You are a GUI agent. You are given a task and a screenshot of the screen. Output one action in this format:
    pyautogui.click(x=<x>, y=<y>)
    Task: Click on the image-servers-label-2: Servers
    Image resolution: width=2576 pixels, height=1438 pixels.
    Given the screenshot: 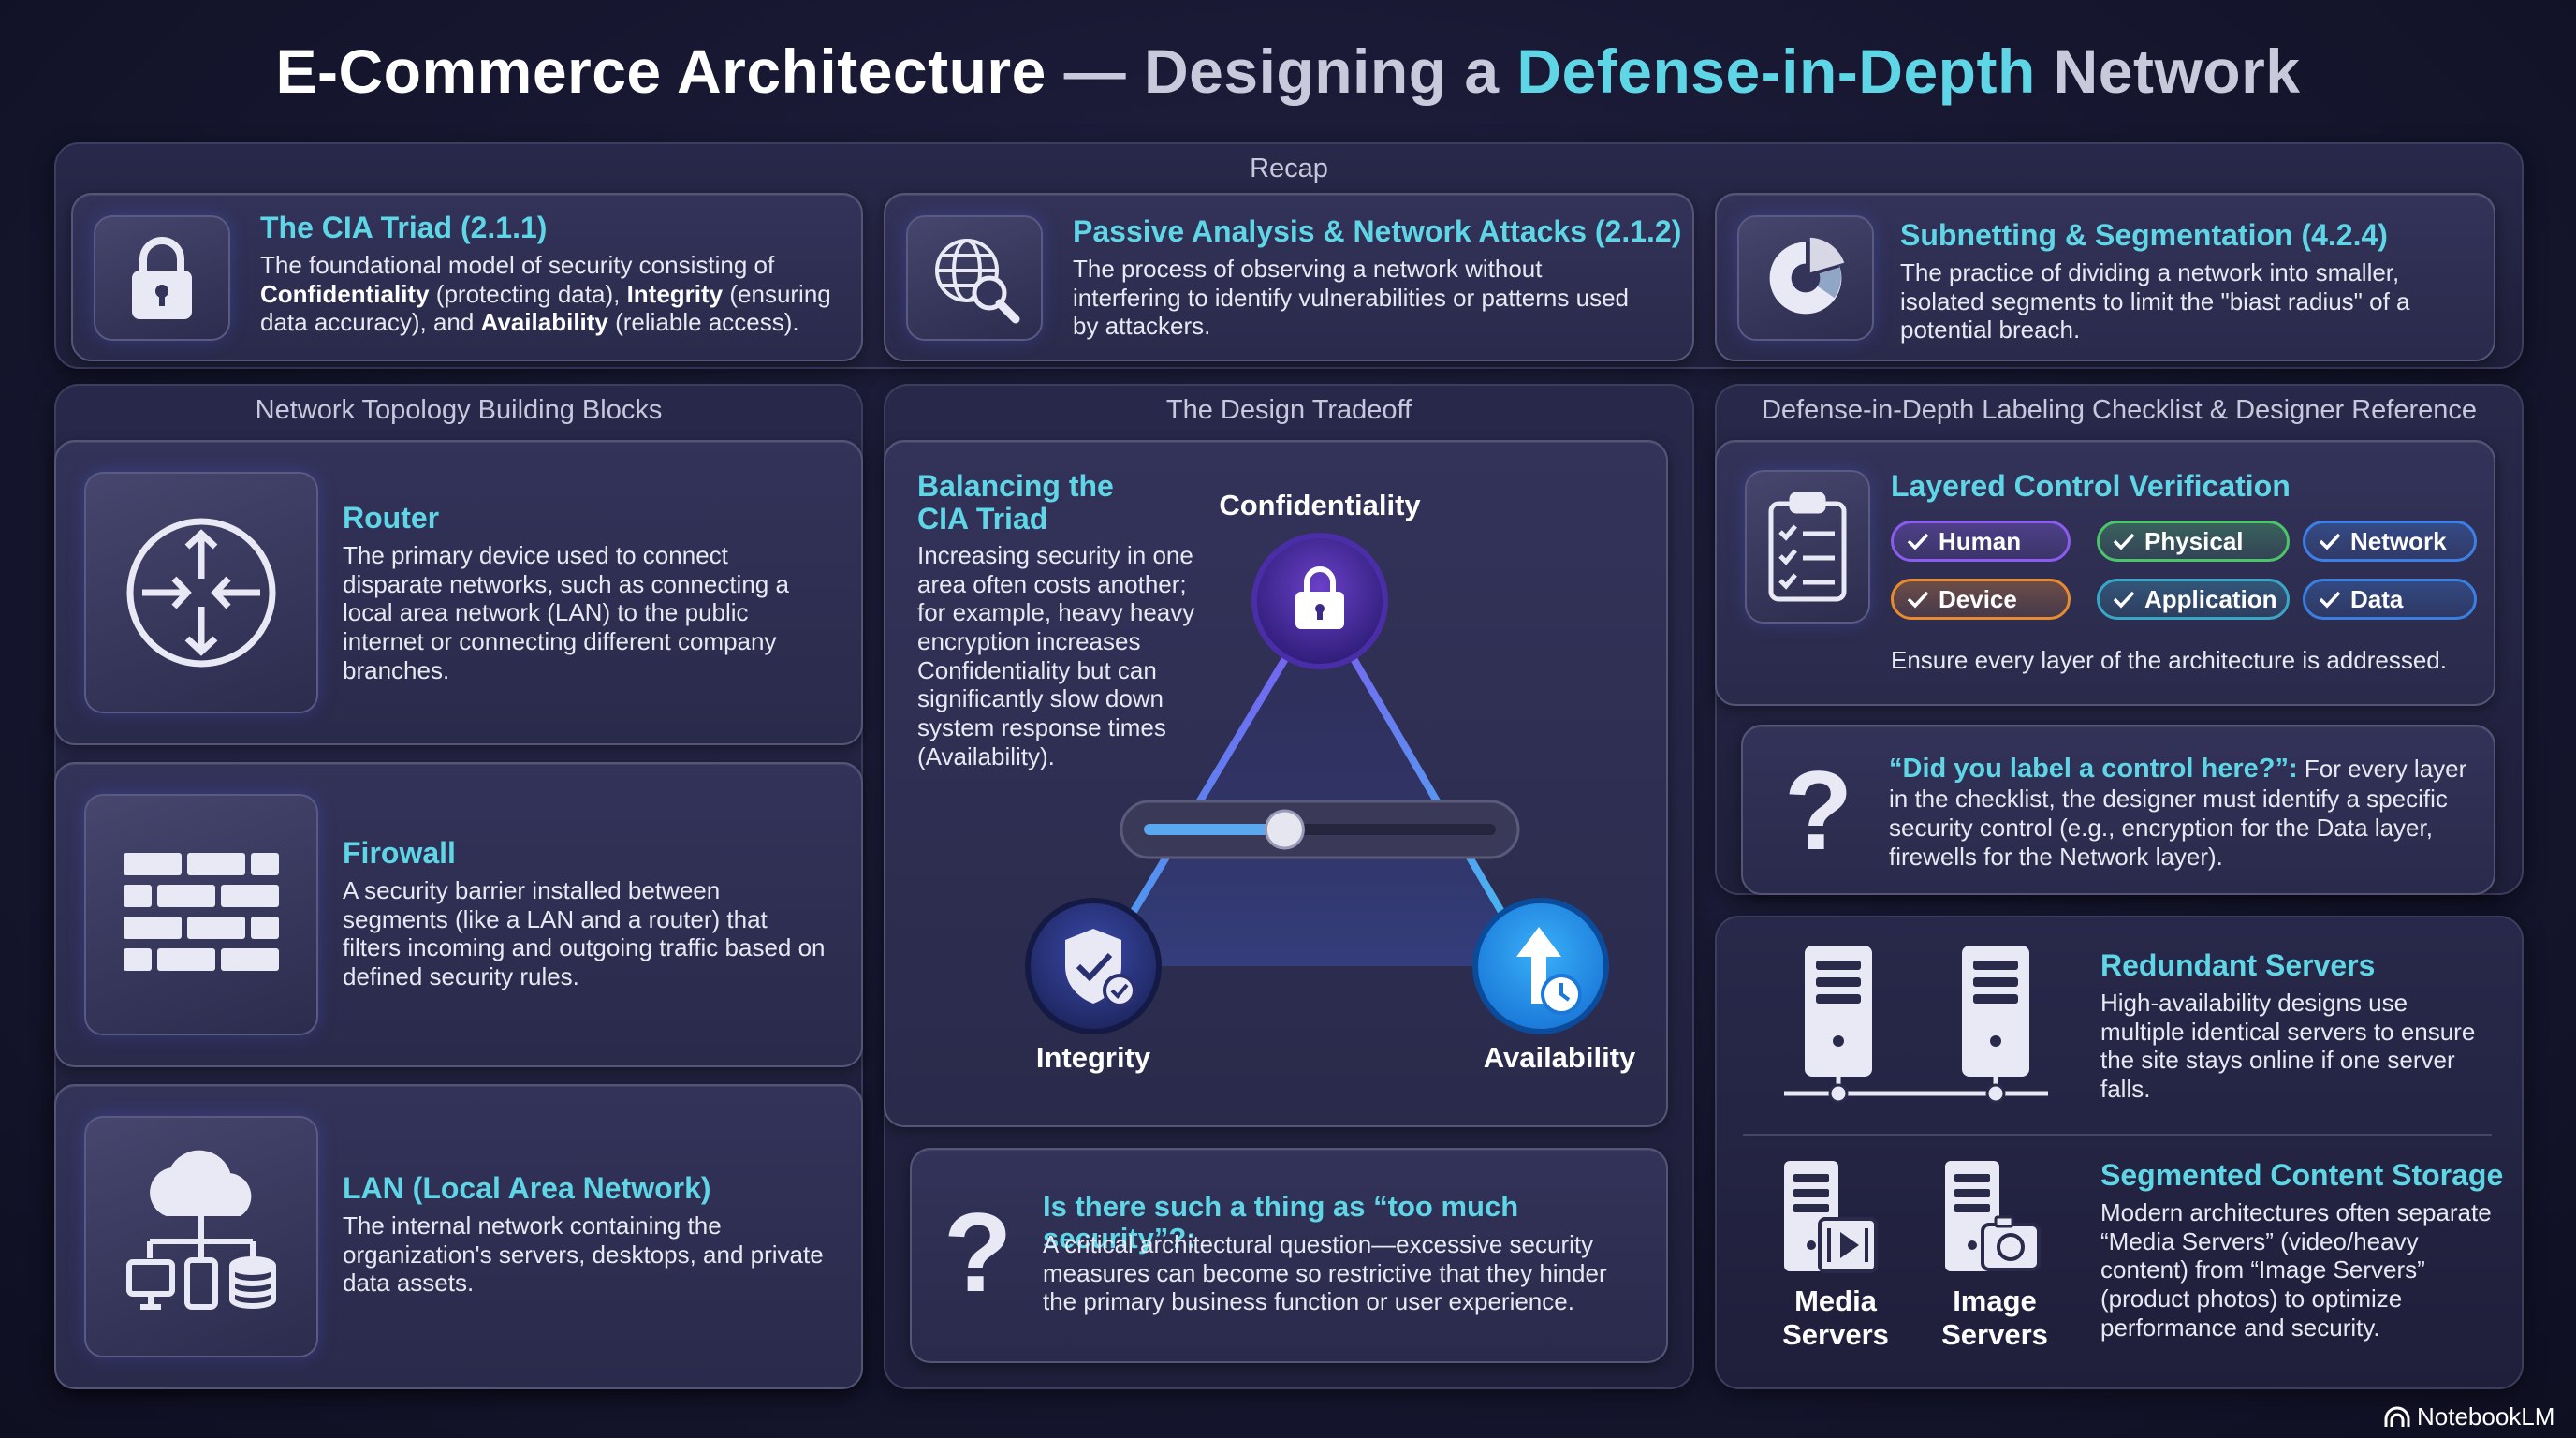 What is the action you would take?
    pyautogui.click(x=1994, y=1334)
    